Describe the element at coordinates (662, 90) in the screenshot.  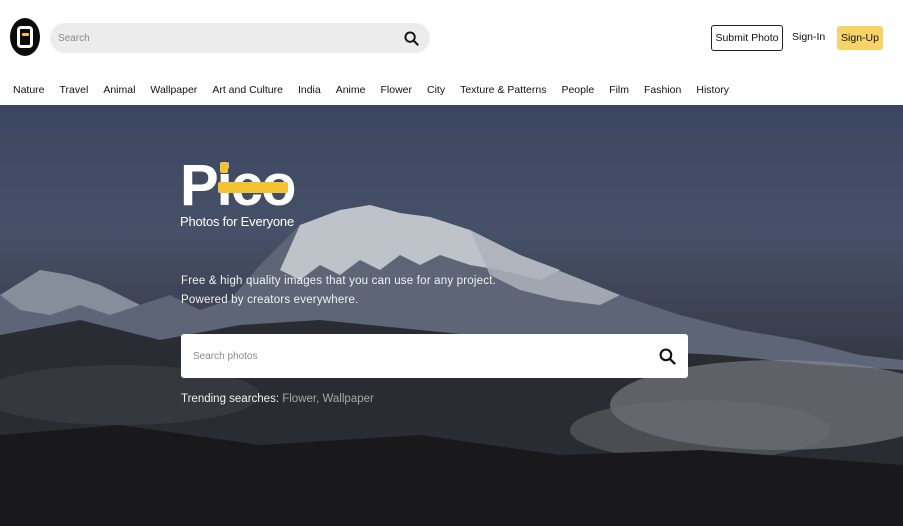
I see `nav-item-fashion: Fashion` at that location.